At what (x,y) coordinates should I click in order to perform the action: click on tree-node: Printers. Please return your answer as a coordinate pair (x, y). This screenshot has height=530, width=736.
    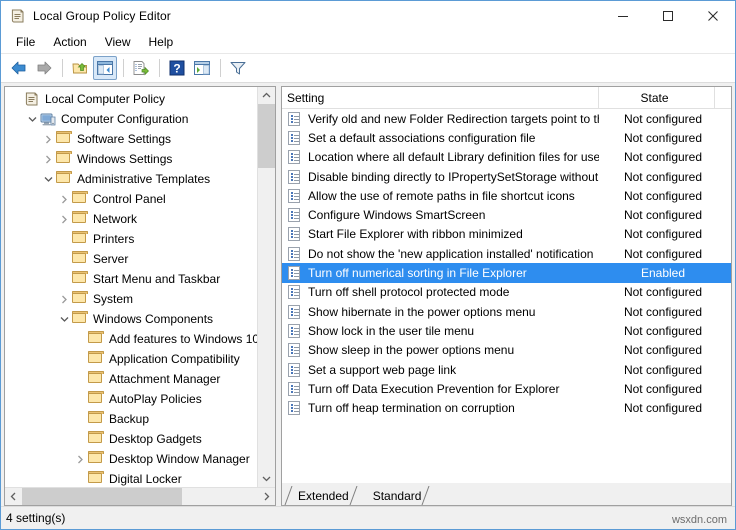
    Looking at the image, I should click on (131, 239).